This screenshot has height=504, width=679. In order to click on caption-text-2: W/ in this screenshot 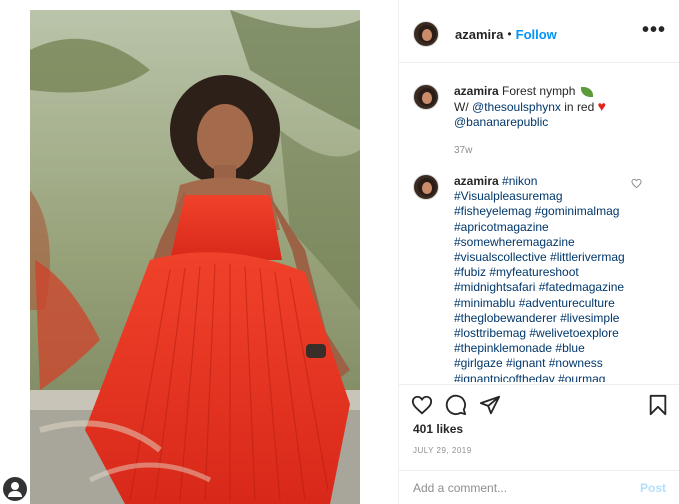, I will do `click(461, 107)`.